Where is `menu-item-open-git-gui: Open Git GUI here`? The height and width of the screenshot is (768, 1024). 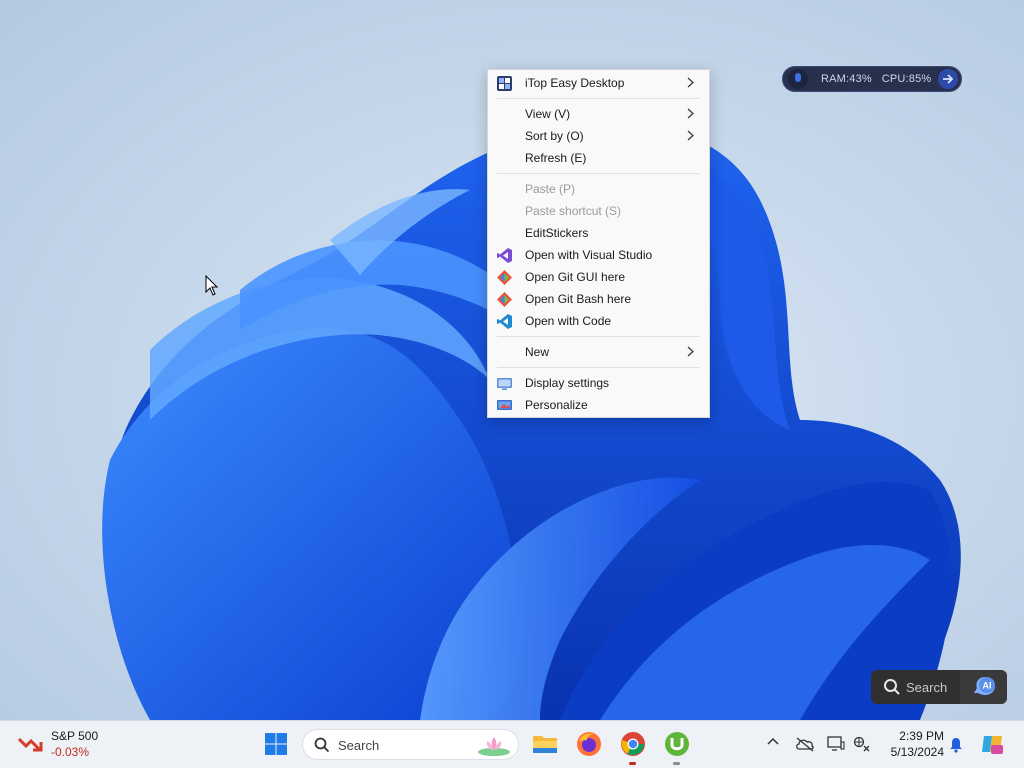 menu-item-open-git-gui: Open Git GUI here is located at coordinates (598, 277).